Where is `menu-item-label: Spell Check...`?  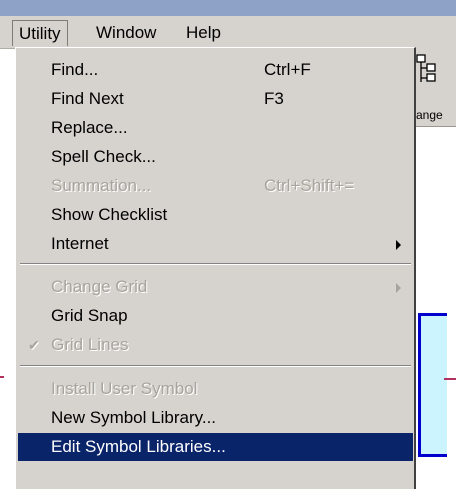 menu-item-label: Spell Check... is located at coordinates (103, 156).